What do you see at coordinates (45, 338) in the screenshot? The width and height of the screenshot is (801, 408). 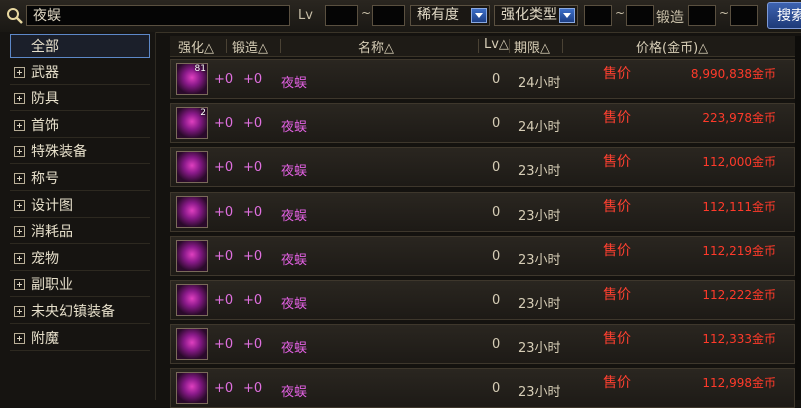 I see `sidebar-item-label: 附魔` at bounding box center [45, 338].